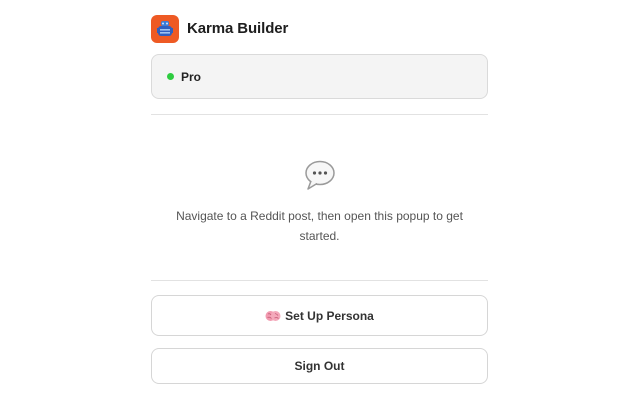  I want to click on set-up-persona-label: Set Up Persona, so click(329, 315).